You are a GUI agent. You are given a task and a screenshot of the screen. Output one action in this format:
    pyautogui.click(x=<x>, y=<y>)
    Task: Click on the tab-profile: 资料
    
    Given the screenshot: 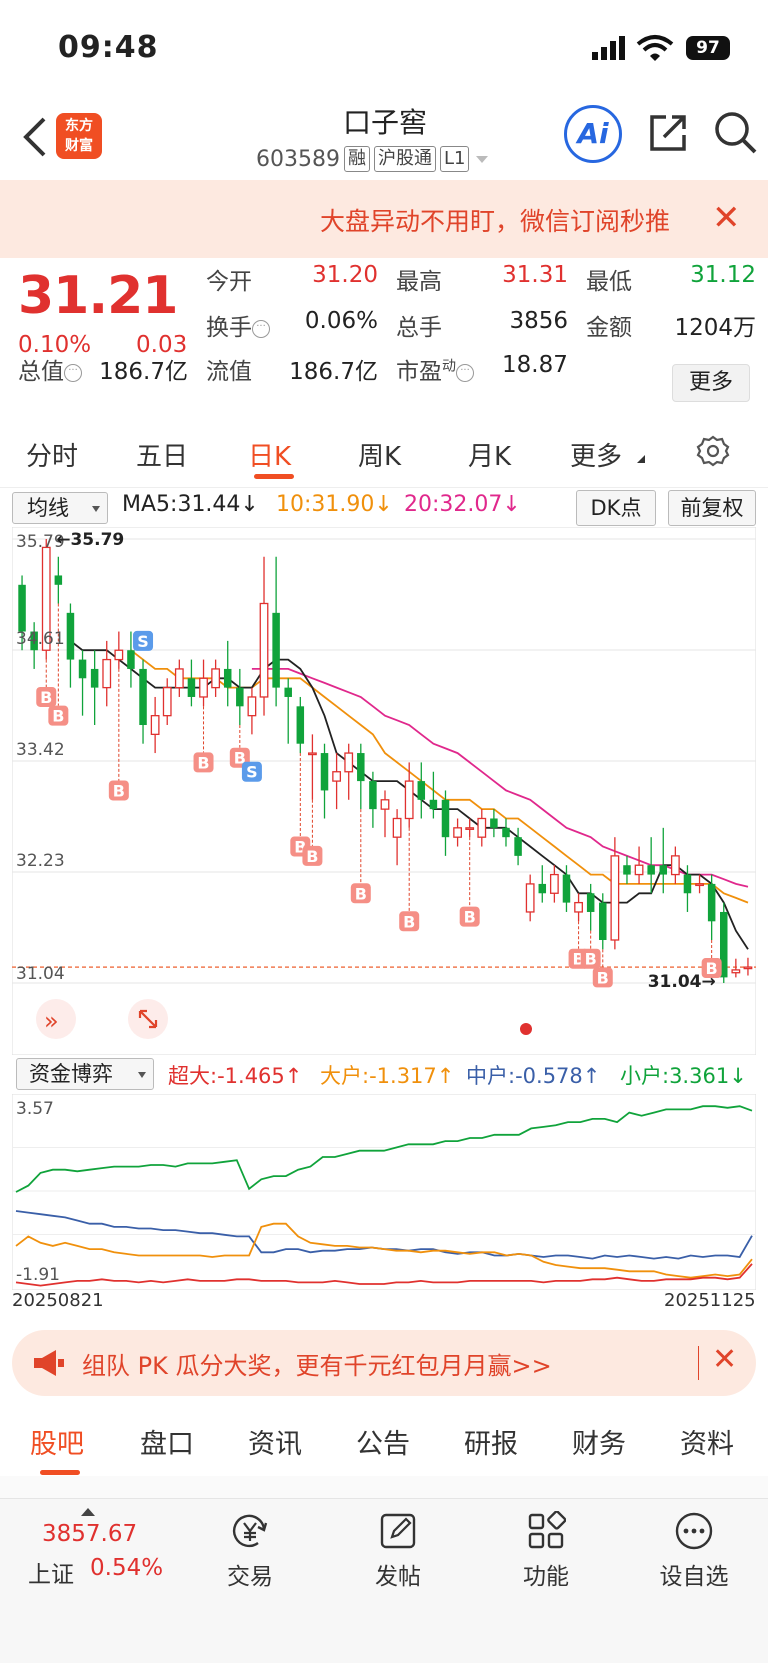 What is the action you would take?
    pyautogui.click(x=707, y=1441)
    